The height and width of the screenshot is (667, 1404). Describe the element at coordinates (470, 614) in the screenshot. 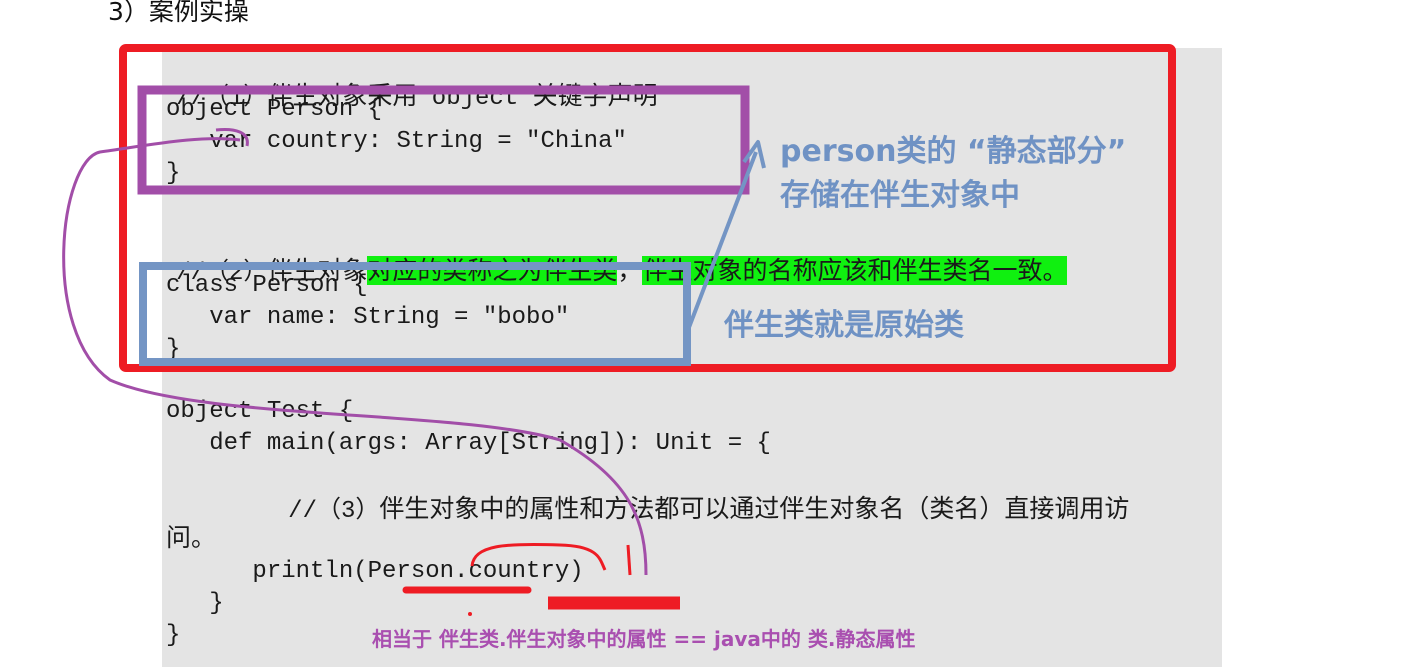

I see `red-dot` at that location.